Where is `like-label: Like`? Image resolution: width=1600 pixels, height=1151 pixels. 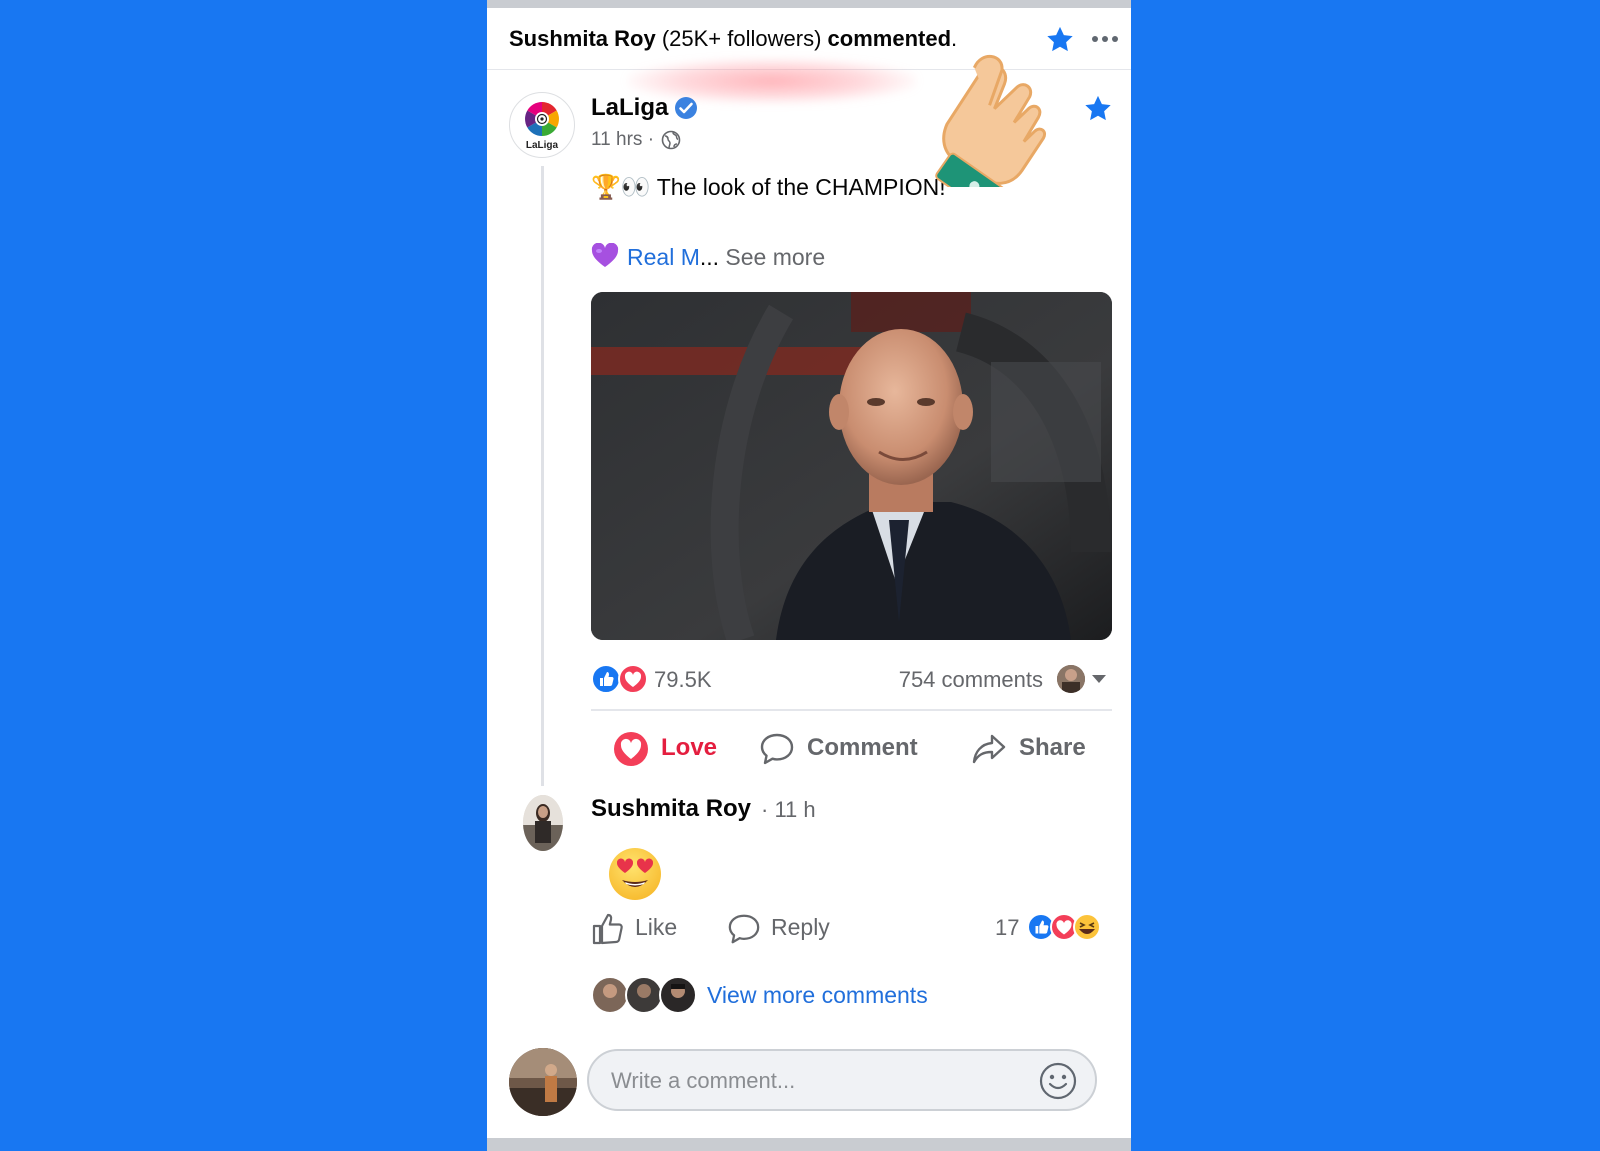 like-label: Like is located at coordinates (656, 927).